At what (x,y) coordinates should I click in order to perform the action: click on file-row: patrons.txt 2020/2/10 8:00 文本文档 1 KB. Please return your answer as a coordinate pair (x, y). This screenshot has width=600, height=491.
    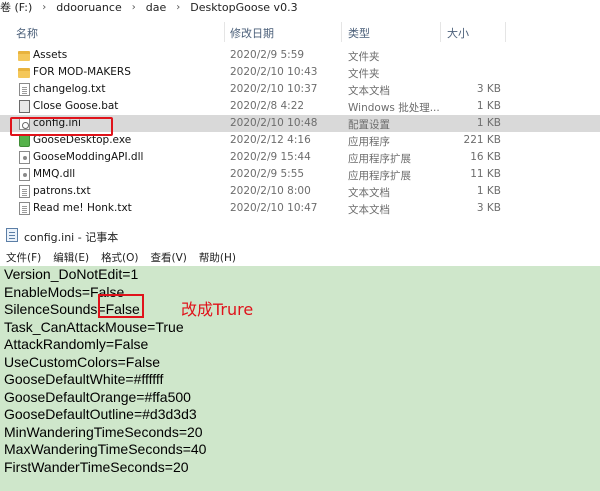
    Looking at the image, I should click on (300, 191).